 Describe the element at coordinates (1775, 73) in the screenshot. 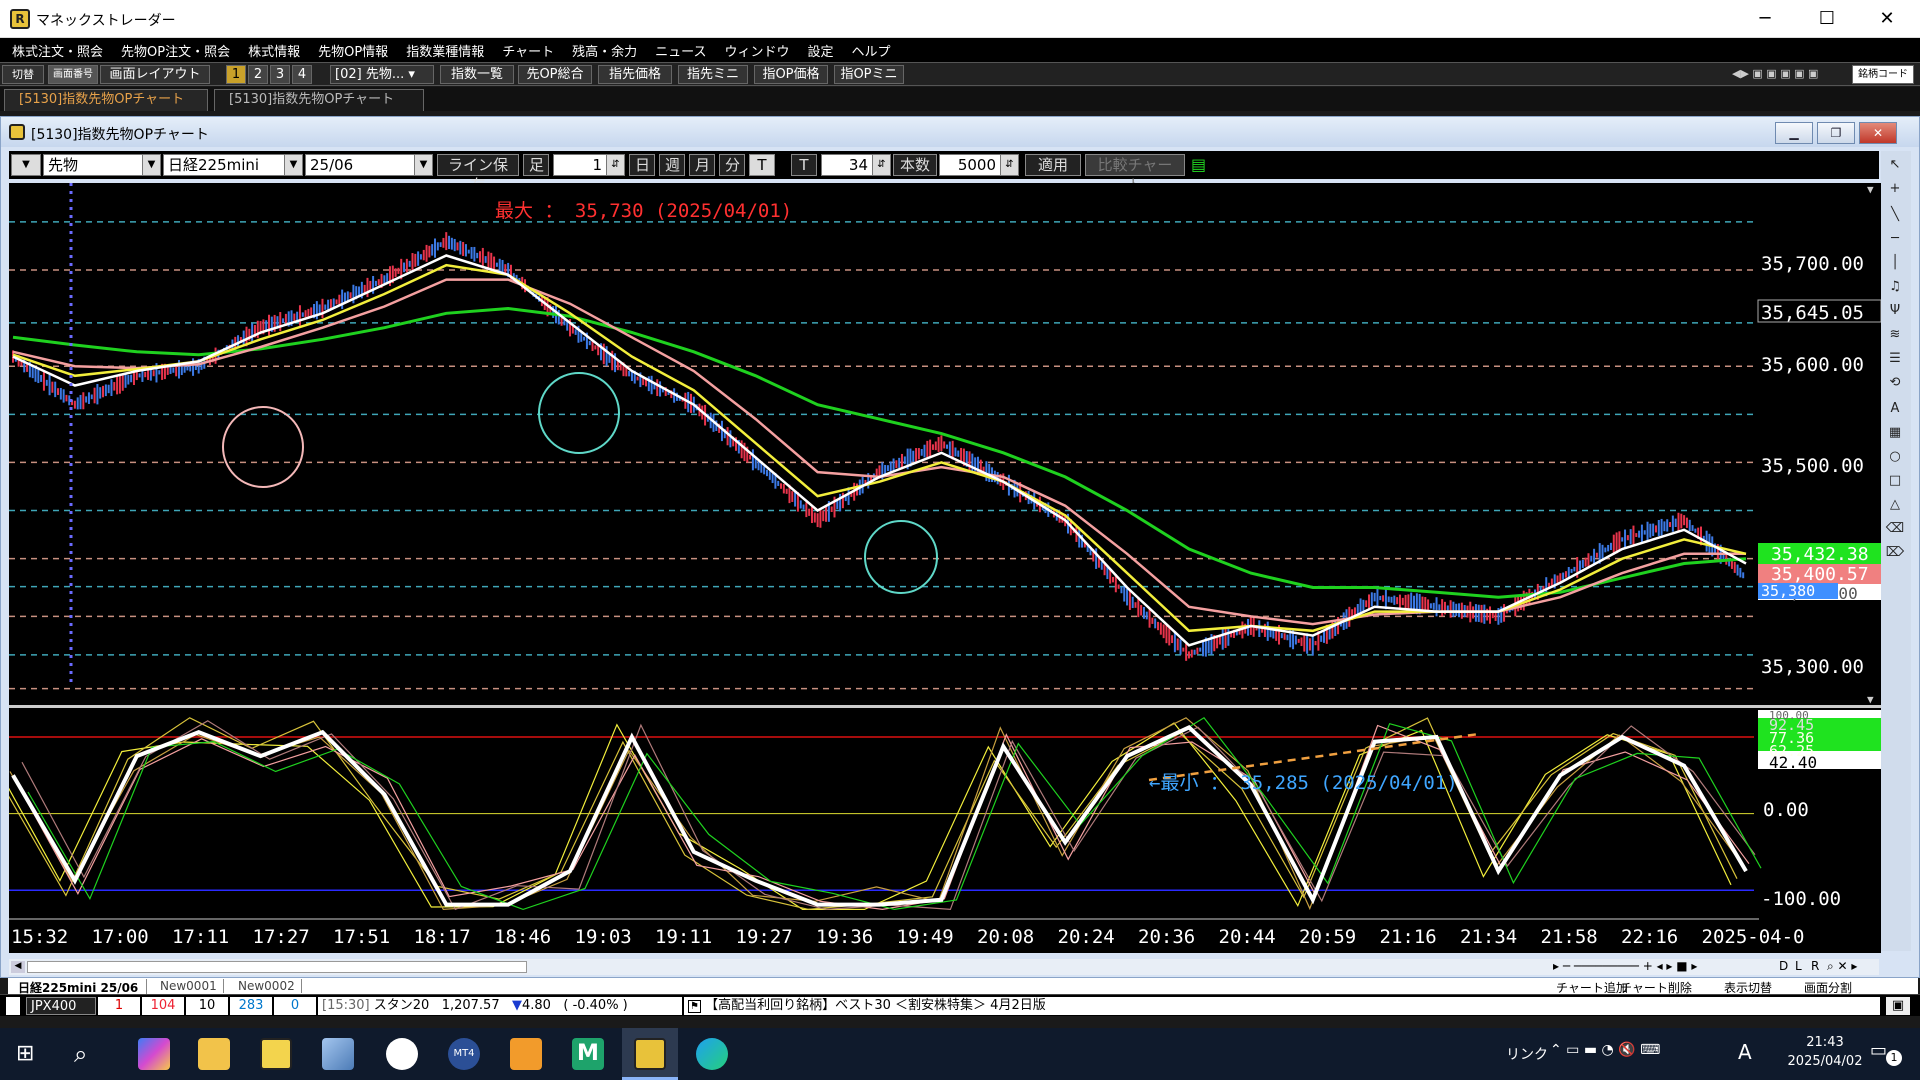

I see `toolbar-arrows-icon: ◀▶ ▣ ▣ ▣ ▣ ▣` at that location.